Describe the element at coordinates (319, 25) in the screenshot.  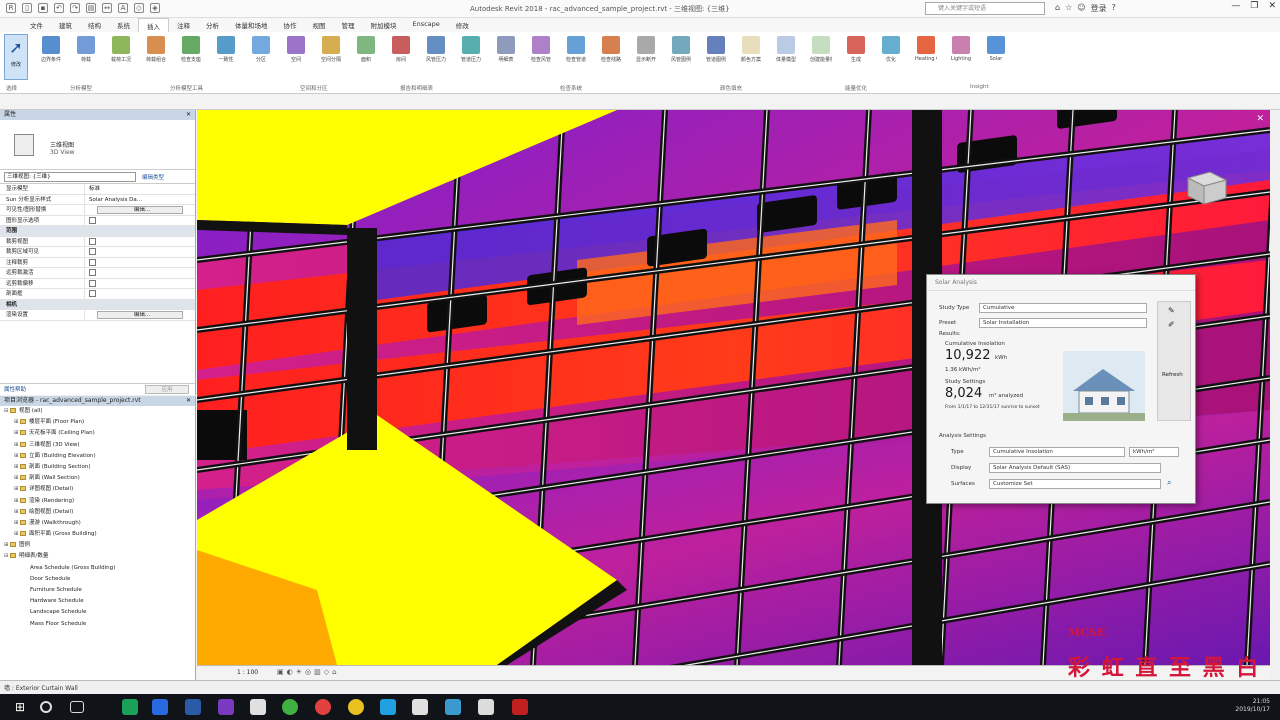
I see `ribbon-tab: 视图` at that location.